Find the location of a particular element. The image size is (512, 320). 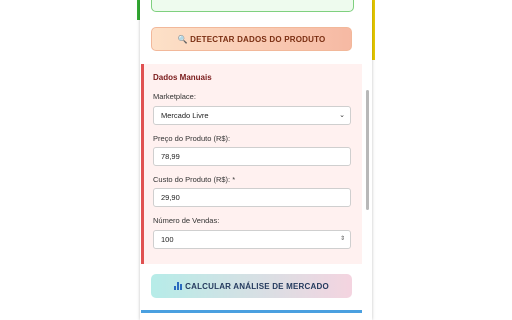

price-label: Preço do Produto (R$): is located at coordinates (192, 138).